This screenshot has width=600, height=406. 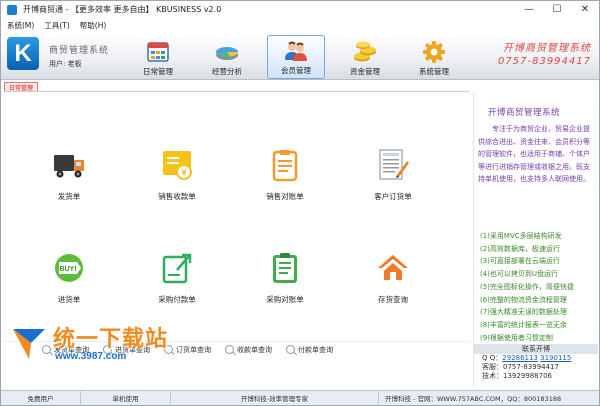 I want to click on tile-purchase-statement: 采购对账单, so click(x=285, y=285).